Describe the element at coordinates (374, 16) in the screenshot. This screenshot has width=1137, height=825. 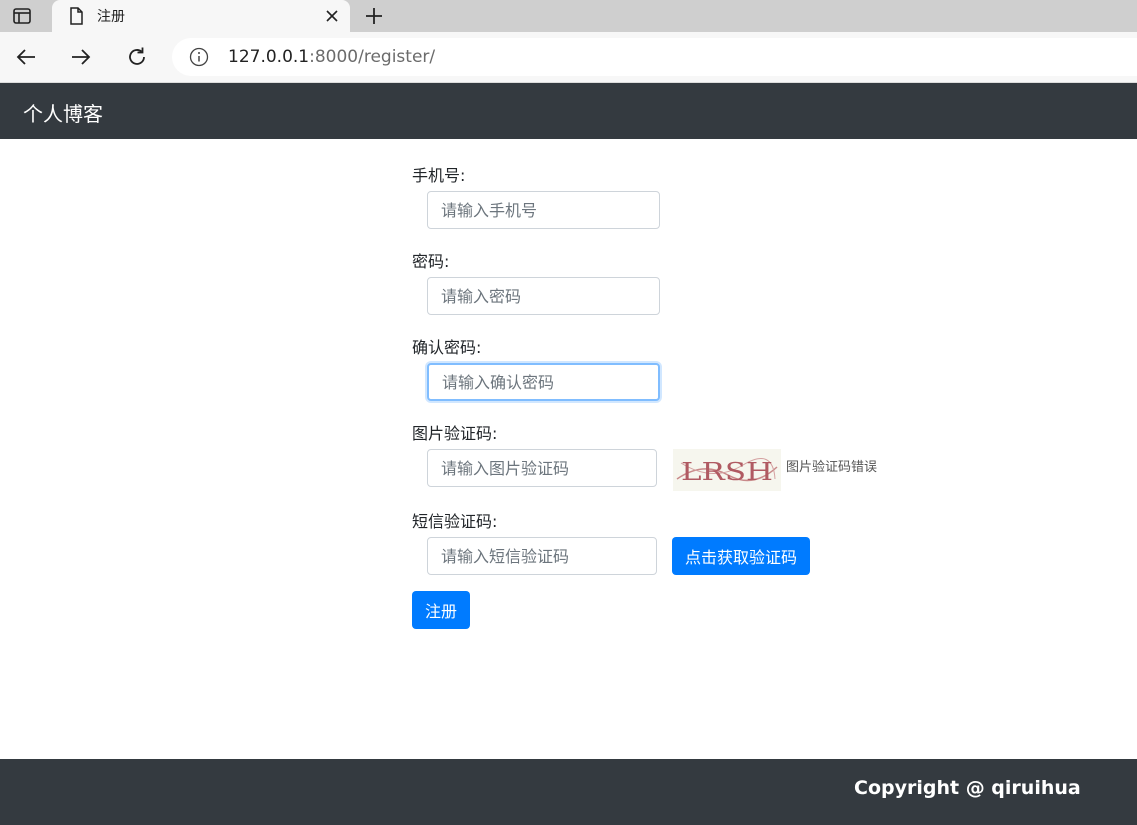
I see `plus-icon` at that location.